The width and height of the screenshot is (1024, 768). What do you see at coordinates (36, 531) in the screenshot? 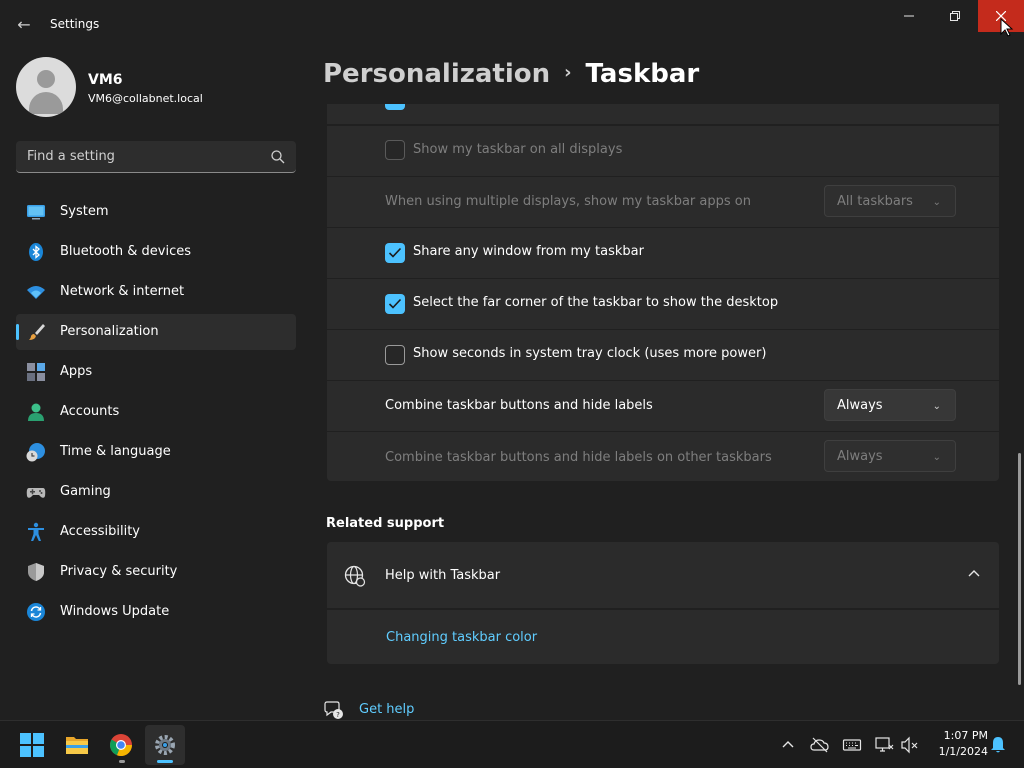
I see `accessibility-icon` at bounding box center [36, 531].